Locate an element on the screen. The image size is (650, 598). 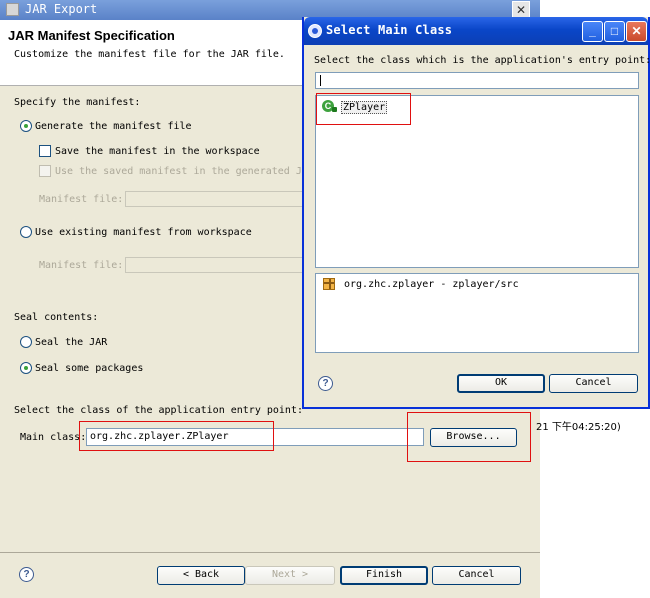
page-title: JAR Manifest Specification is located at coordinates (91, 35).